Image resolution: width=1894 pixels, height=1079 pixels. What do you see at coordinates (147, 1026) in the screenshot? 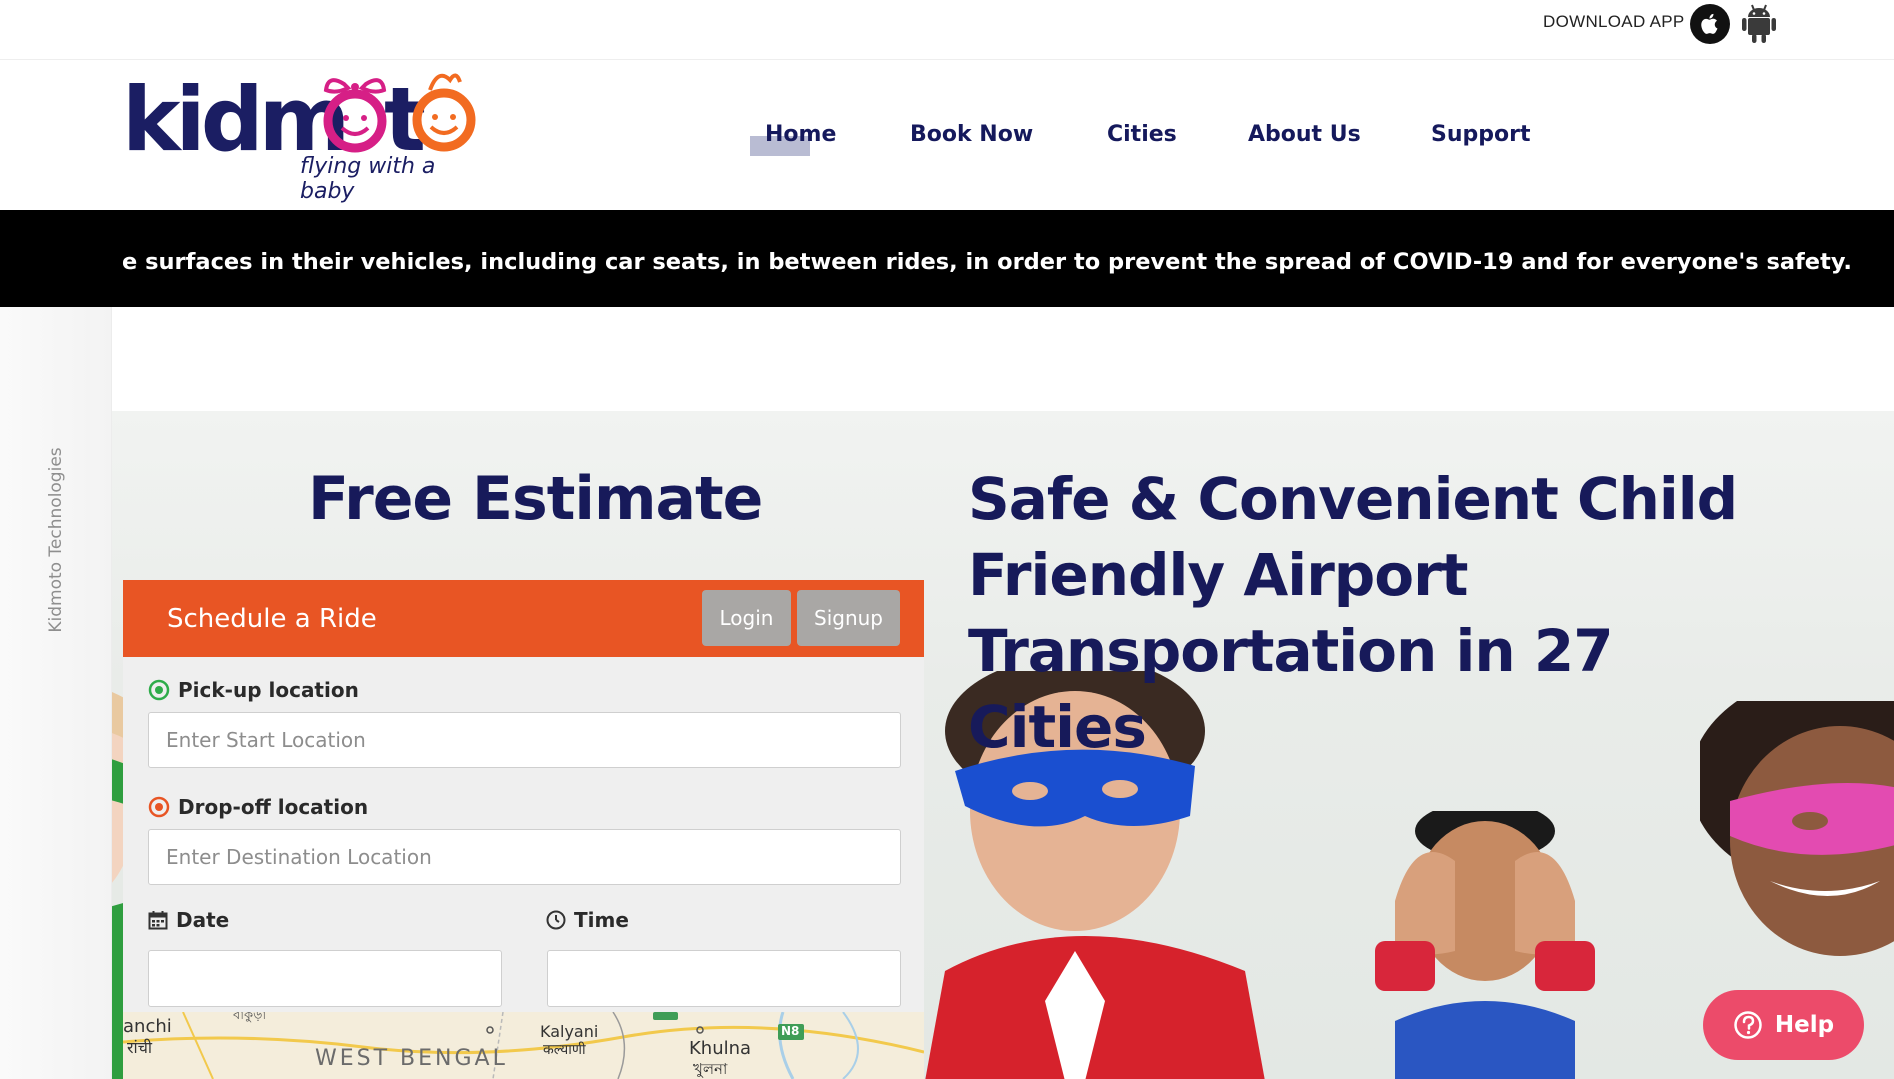
I see `map-label-ranchi: anchi` at bounding box center [147, 1026].